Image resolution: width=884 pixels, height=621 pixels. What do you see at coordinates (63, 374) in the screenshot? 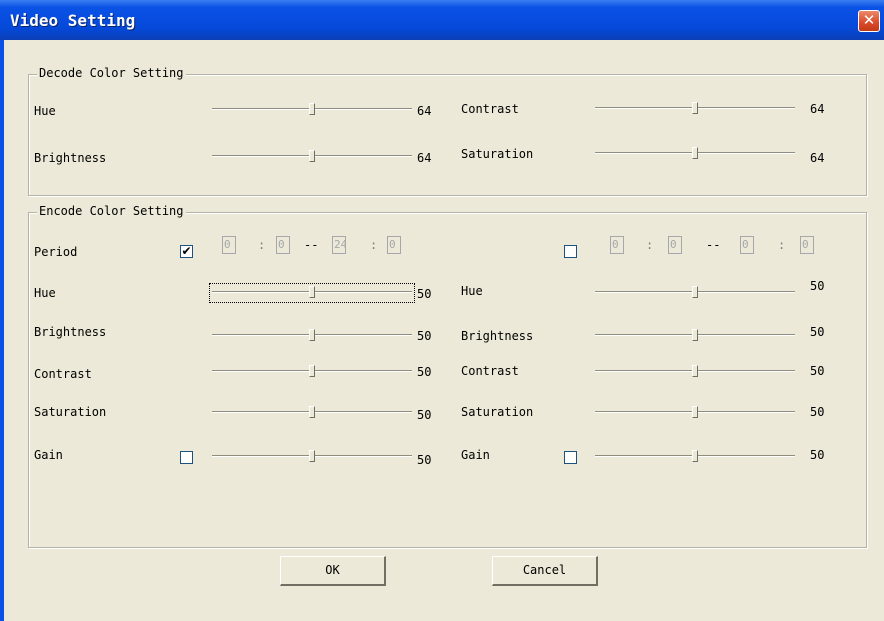
I see `encode-left-contrast-label: Contrast` at bounding box center [63, 374].